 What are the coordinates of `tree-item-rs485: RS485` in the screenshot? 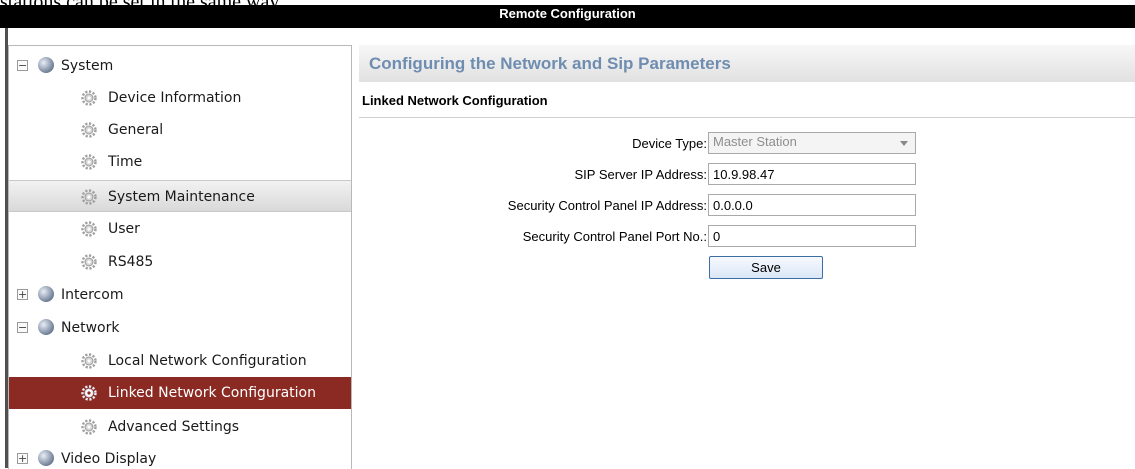 It's located at (180, 262).